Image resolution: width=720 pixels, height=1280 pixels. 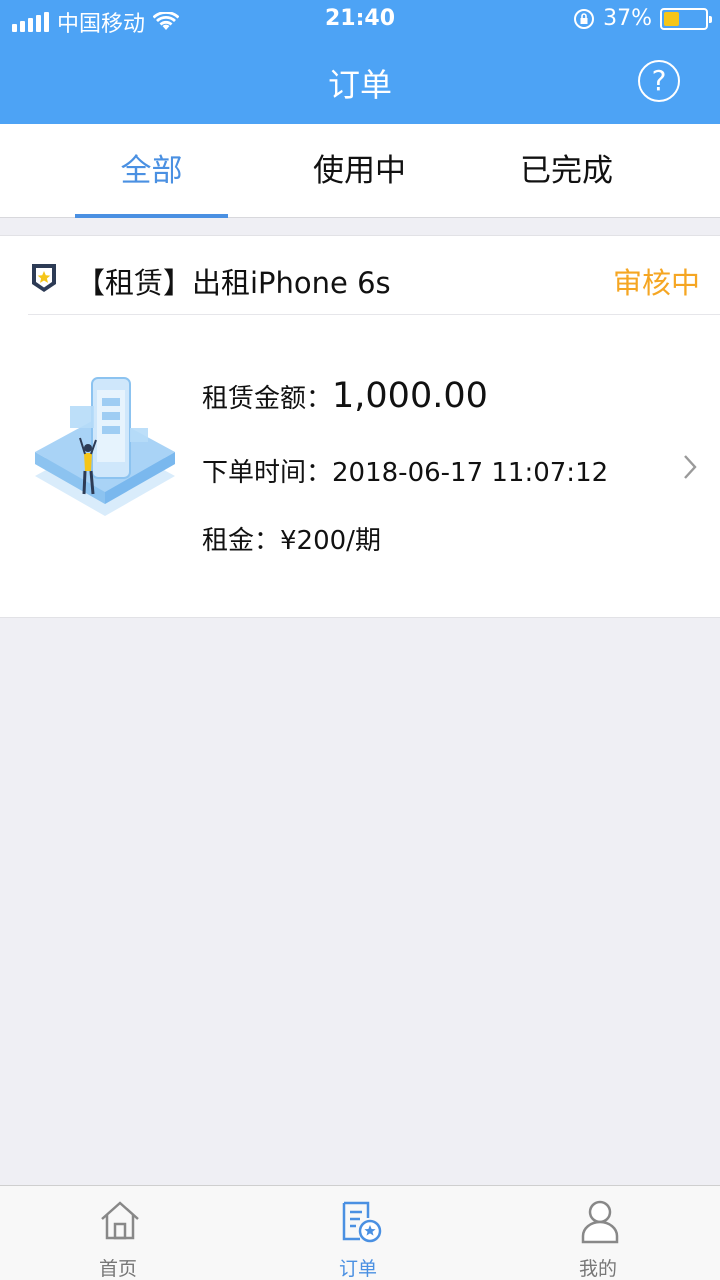 What do you see at coordinates (241, 541) in the screenshot?
I see `rent-label: 租金：` at bounding box center [241, 541].